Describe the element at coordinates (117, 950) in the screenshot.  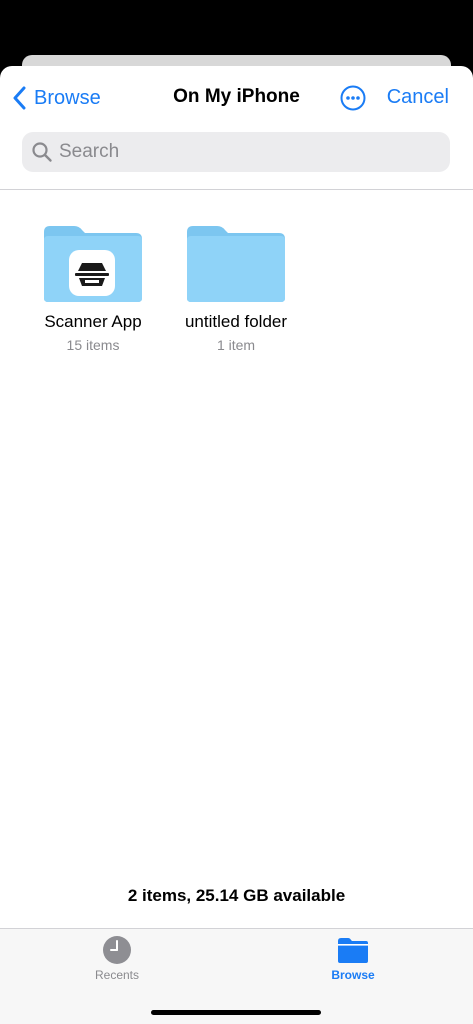
I see `clock-icon` at that location.